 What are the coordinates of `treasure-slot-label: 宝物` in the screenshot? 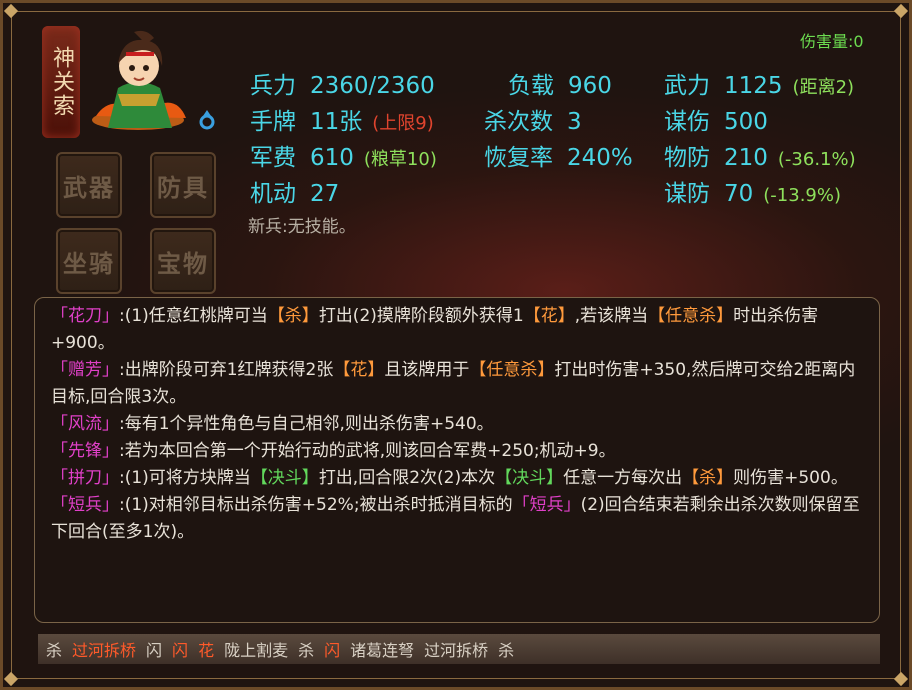 It's located at (183, 263).